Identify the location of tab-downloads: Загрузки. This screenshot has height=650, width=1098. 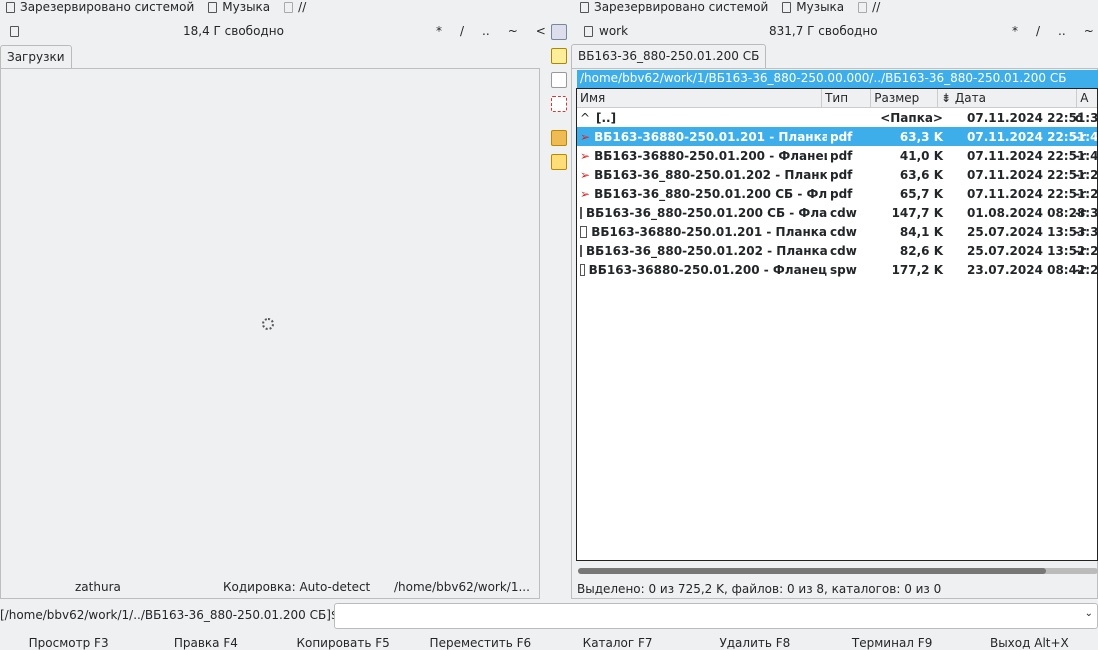
(36, 57).